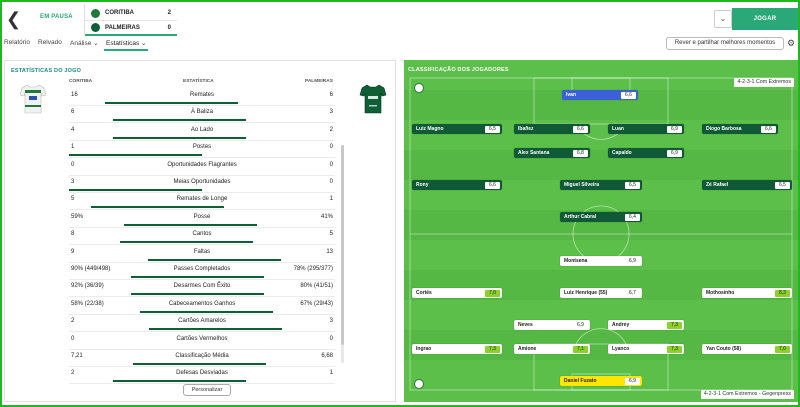 Image resolution: width=800 pixels, height=407 pixels. What do you see at coordinates (576, 261) in the screenshot?
I see `player-name: Montsena` at bounding box center [576, 261].